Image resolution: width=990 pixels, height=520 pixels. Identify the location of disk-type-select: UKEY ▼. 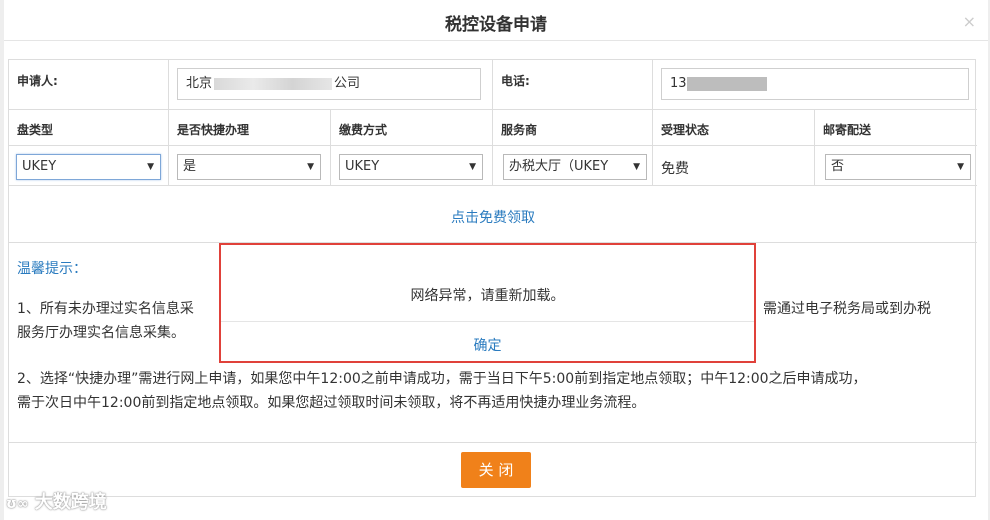
(88, 167).